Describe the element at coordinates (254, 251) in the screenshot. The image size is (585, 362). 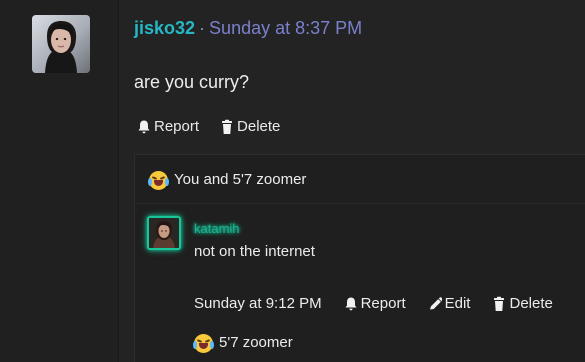
I see `comment-message: not on the internet` at that location.